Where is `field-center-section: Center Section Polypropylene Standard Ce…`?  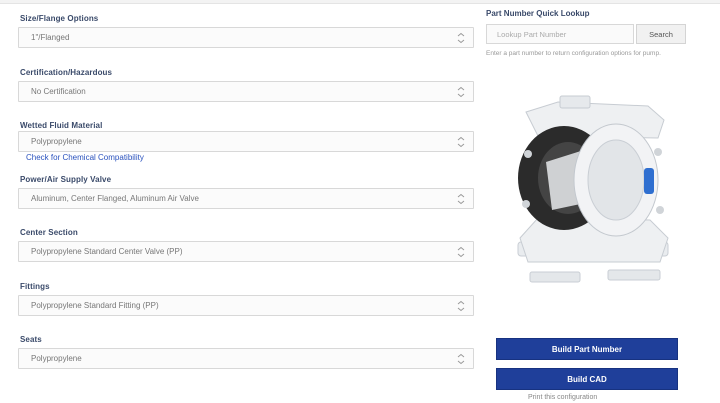
field-center-section: Center Section Polypropylene Standard Ce… is located at coordinates (244, 249).